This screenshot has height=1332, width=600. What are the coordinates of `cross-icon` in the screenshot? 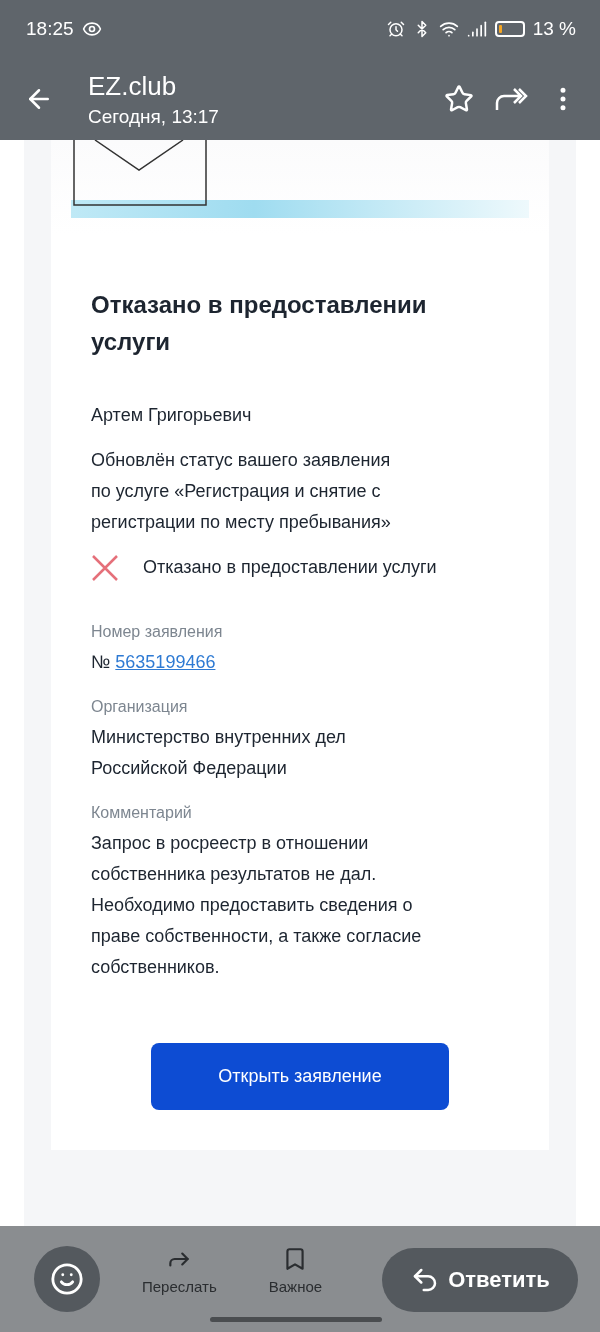 It's located at (105, 567).